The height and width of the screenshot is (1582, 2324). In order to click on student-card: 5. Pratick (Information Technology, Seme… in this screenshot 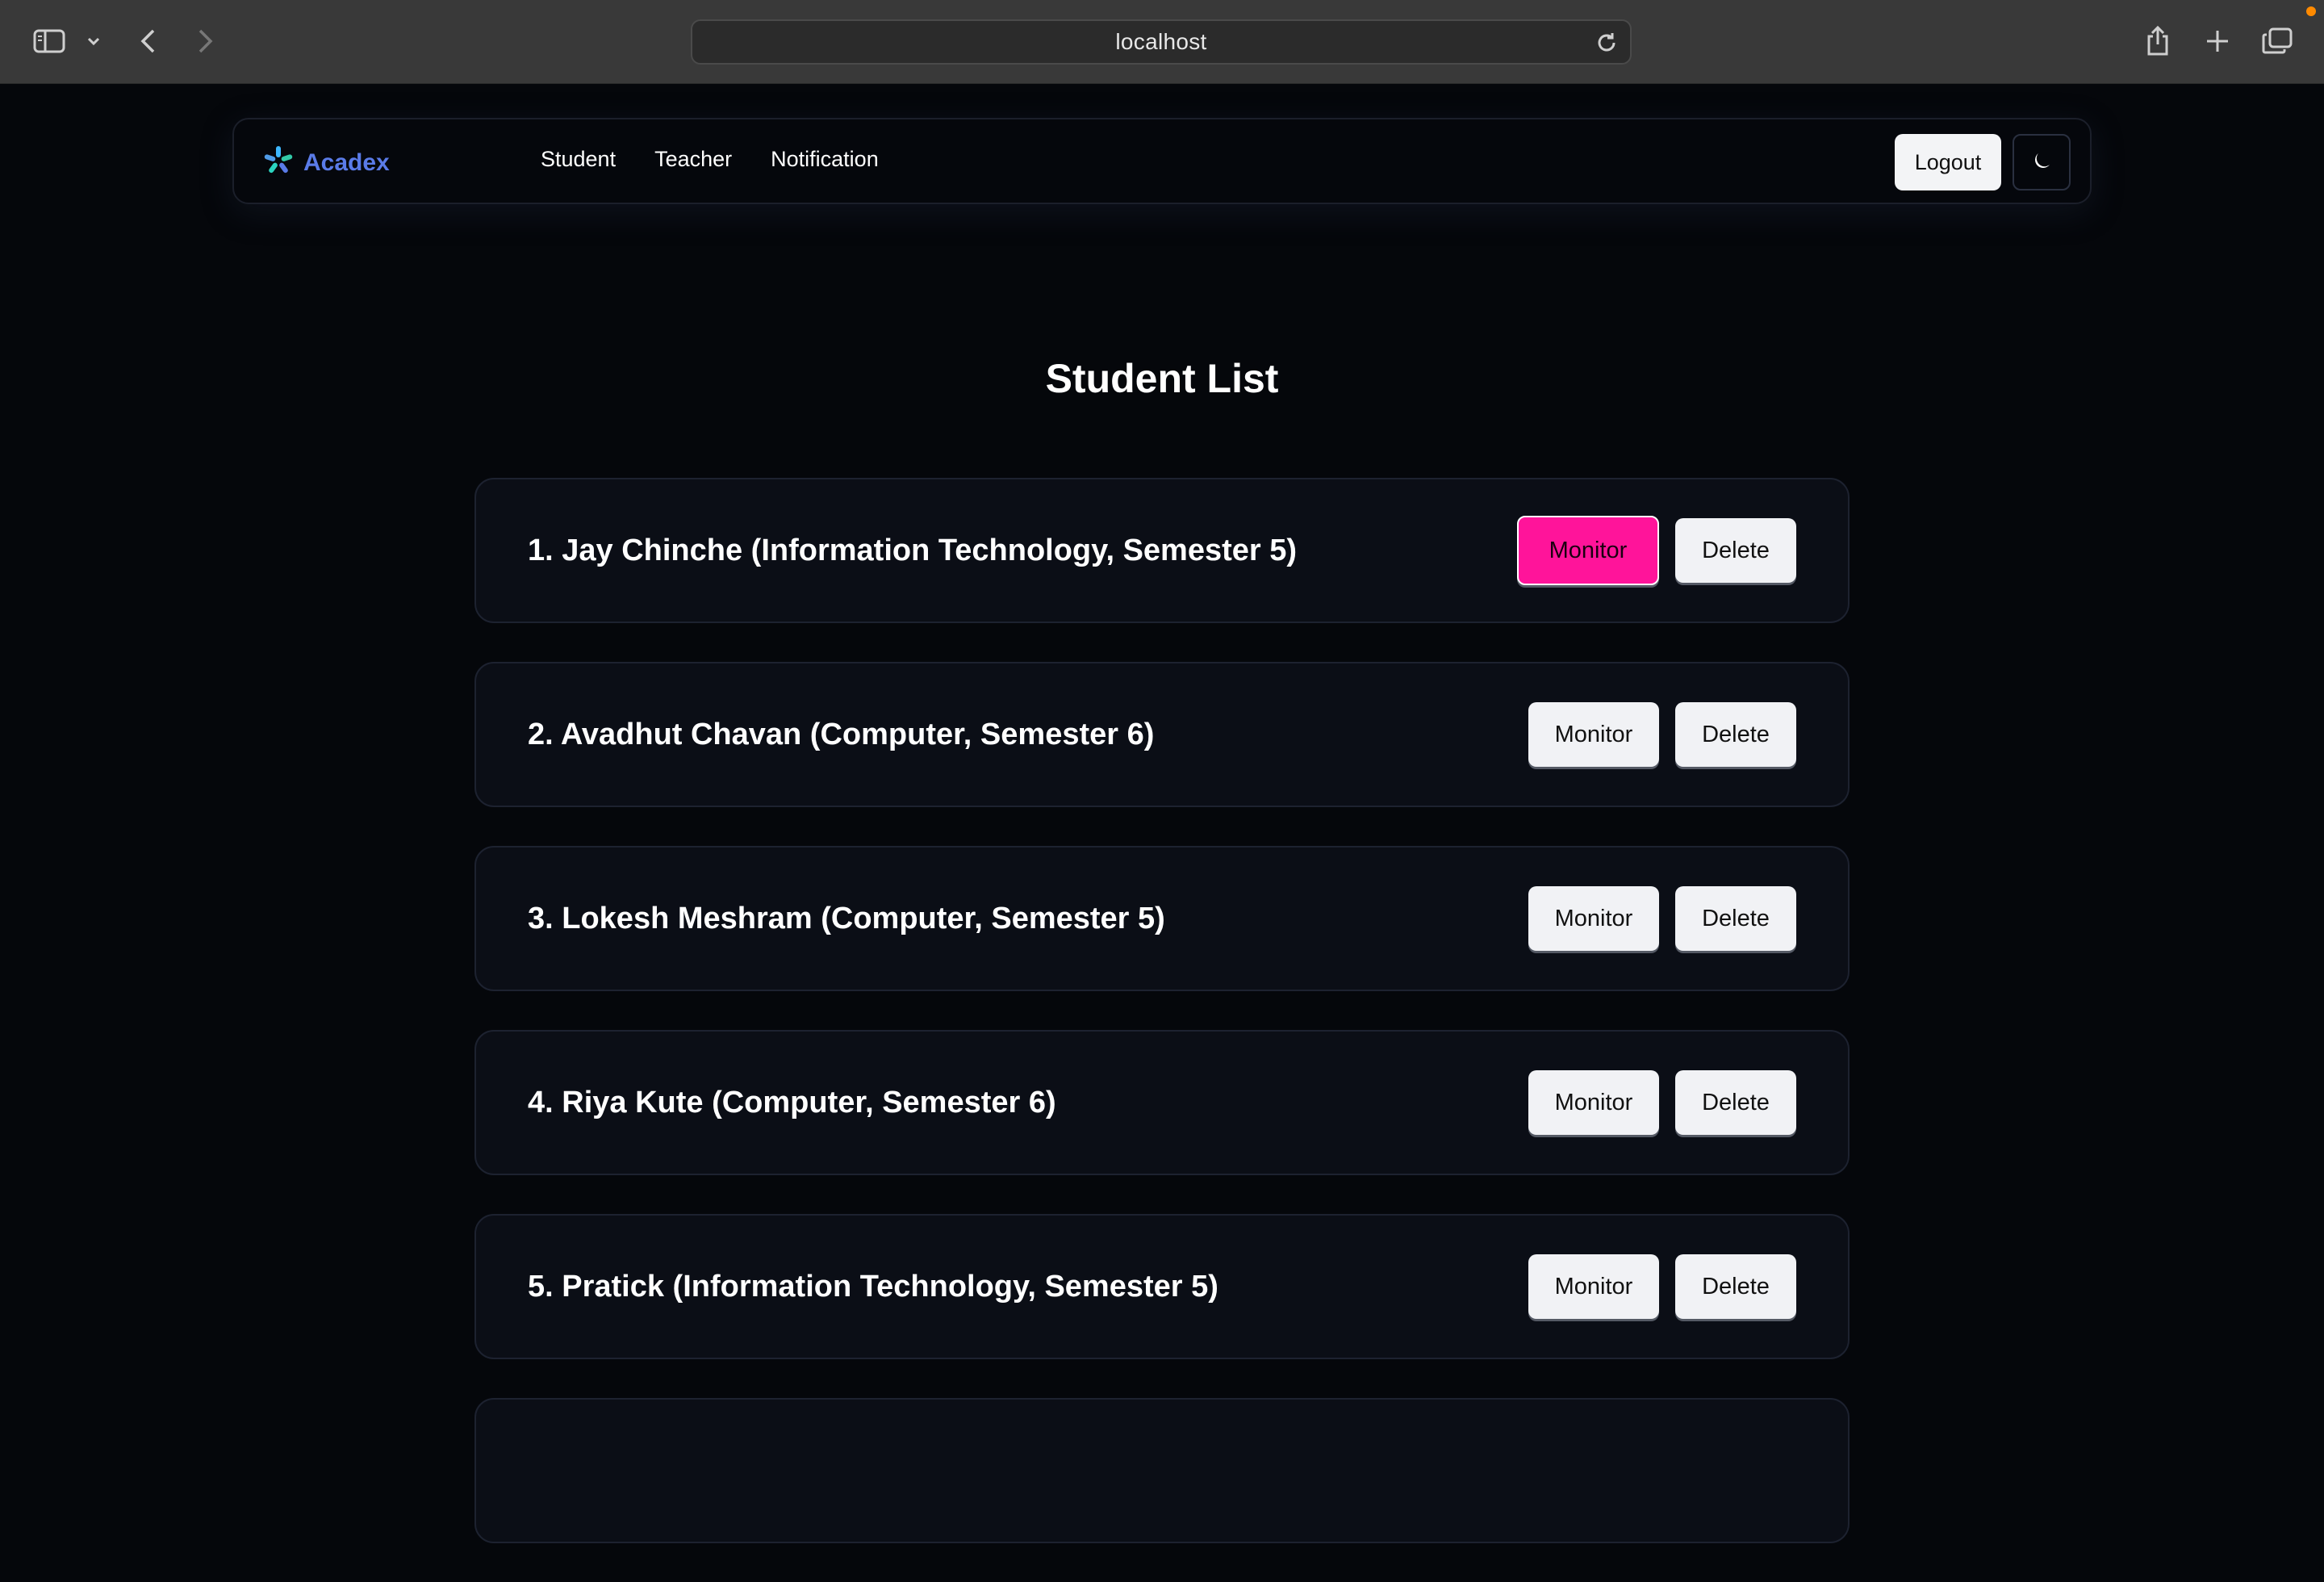, I will do `click(1162, 1286)`.